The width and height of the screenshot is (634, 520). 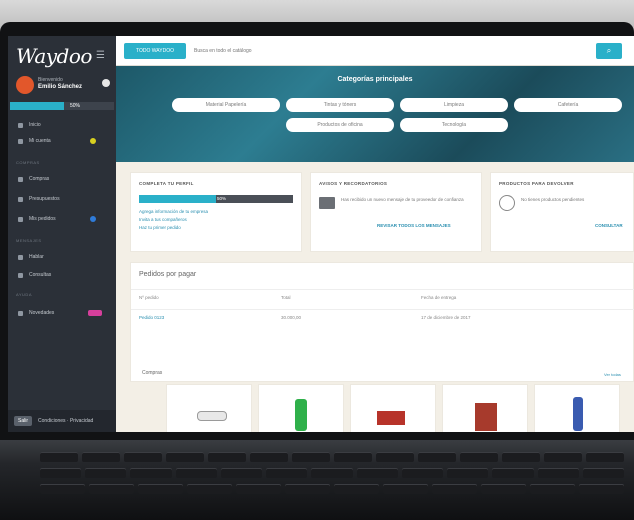 I want to click on search-input, so click(x=390, y=51).